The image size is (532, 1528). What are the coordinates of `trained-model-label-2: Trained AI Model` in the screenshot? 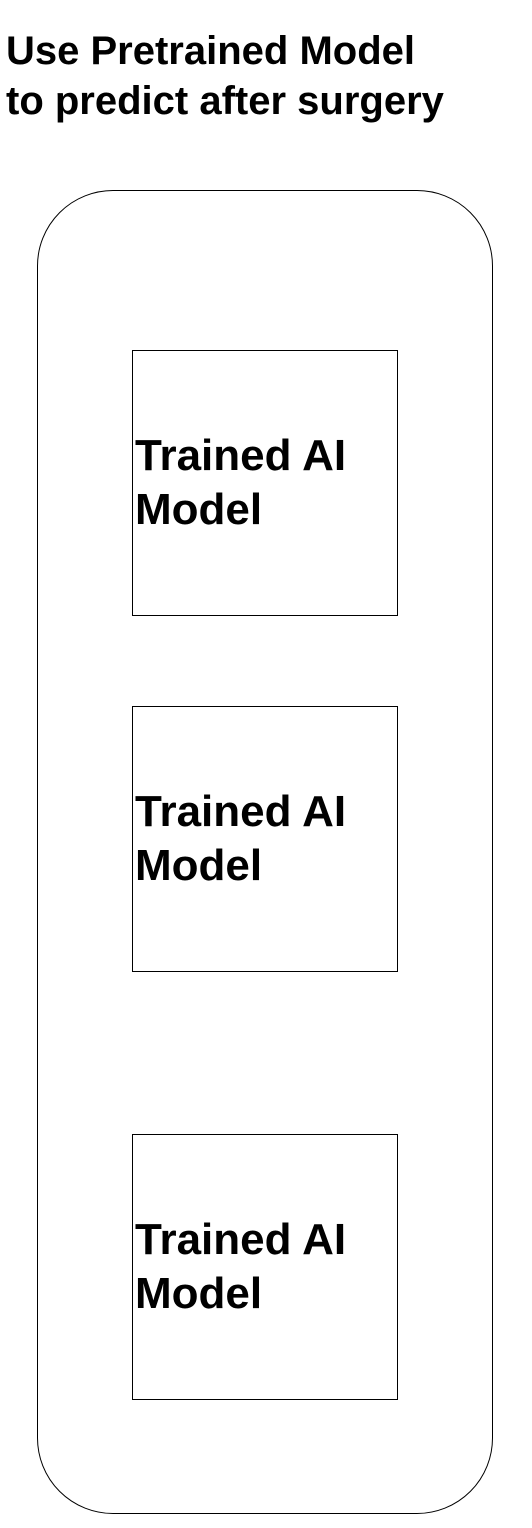 It's located at (241, 838).